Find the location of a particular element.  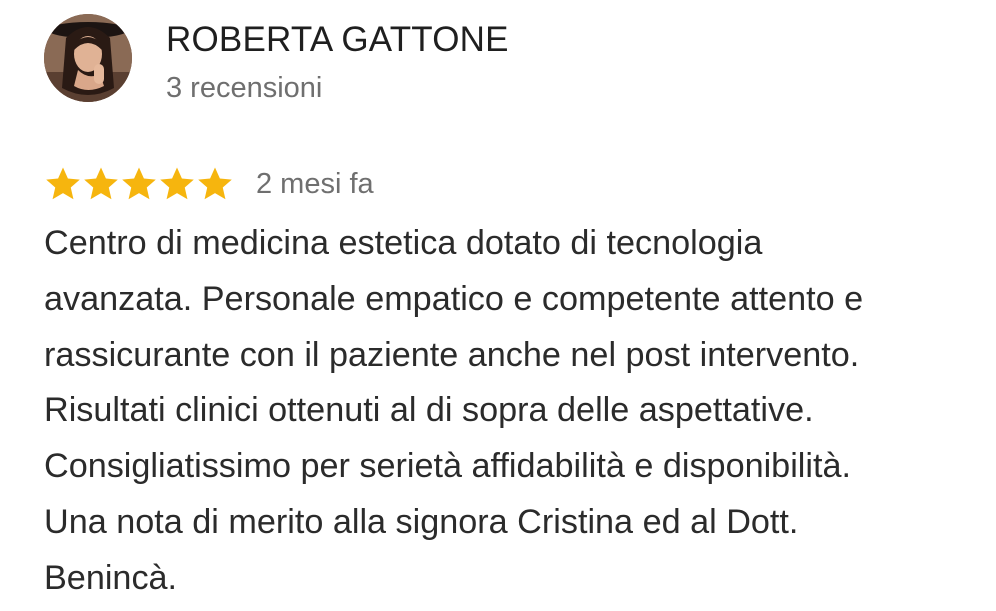

avatar-photo is located at coordinates (88, 58).